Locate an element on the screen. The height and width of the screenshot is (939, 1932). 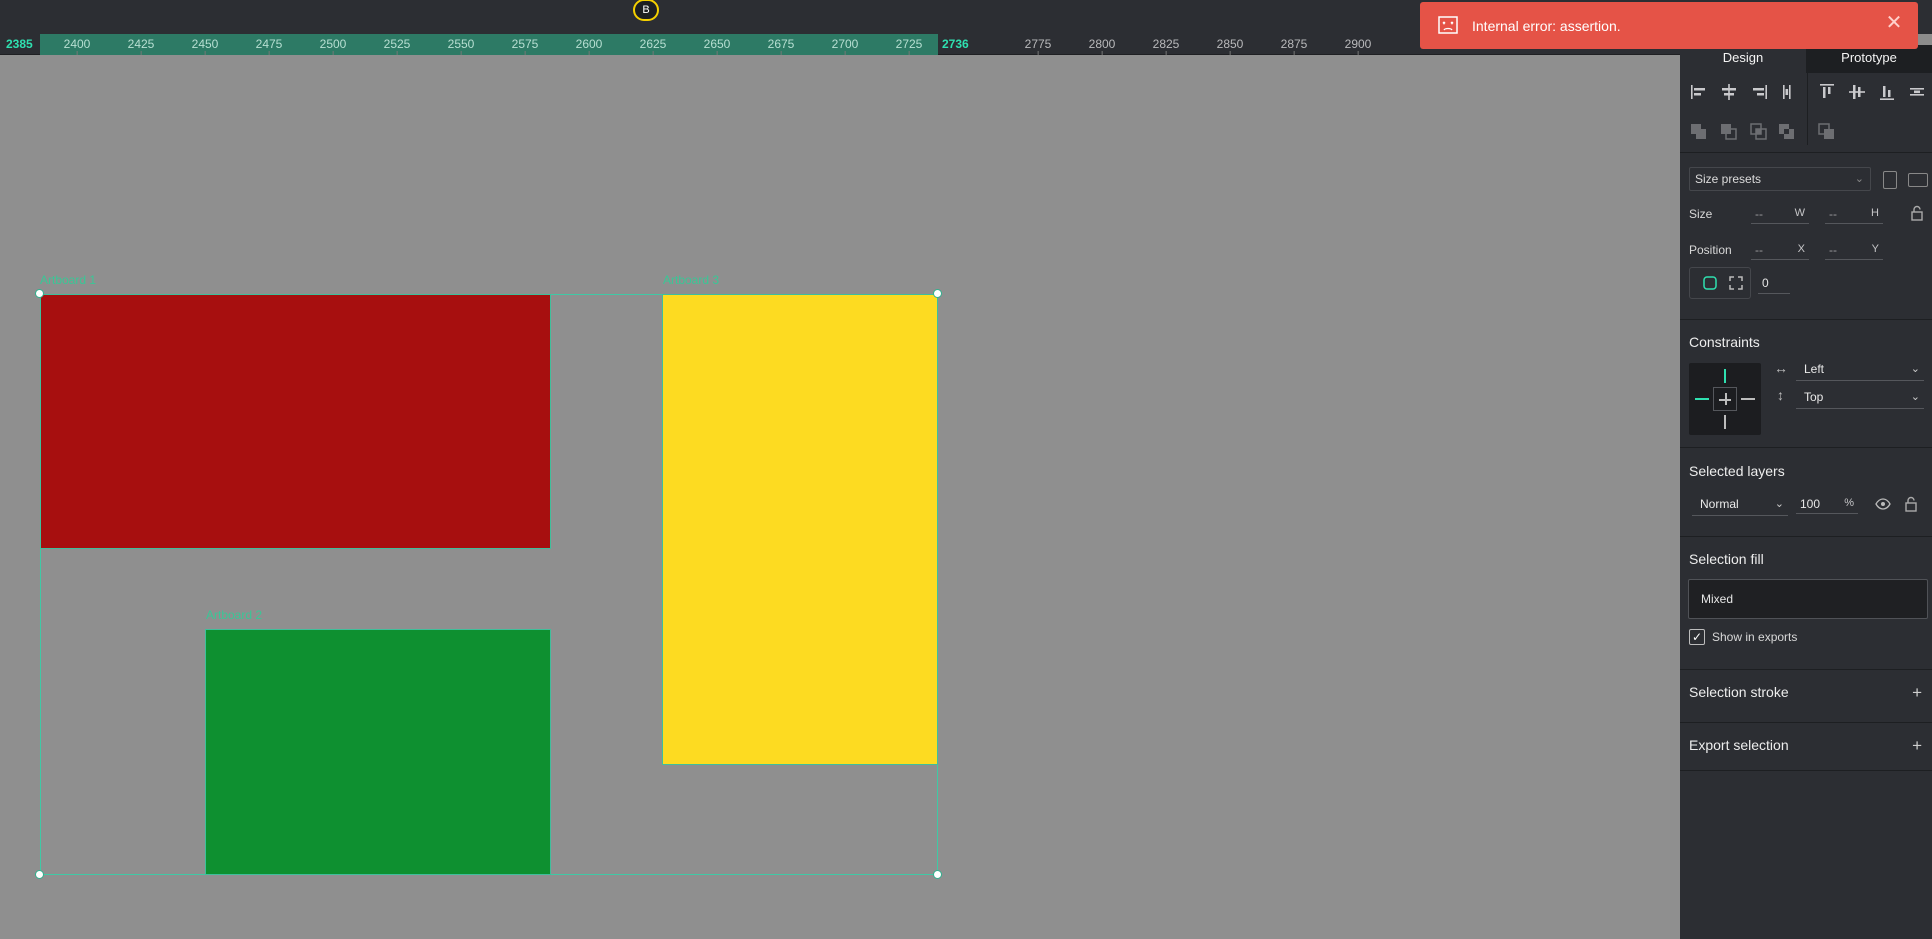
selection-stroke-title: Selection stroke is located at coordinates (1739, 692).